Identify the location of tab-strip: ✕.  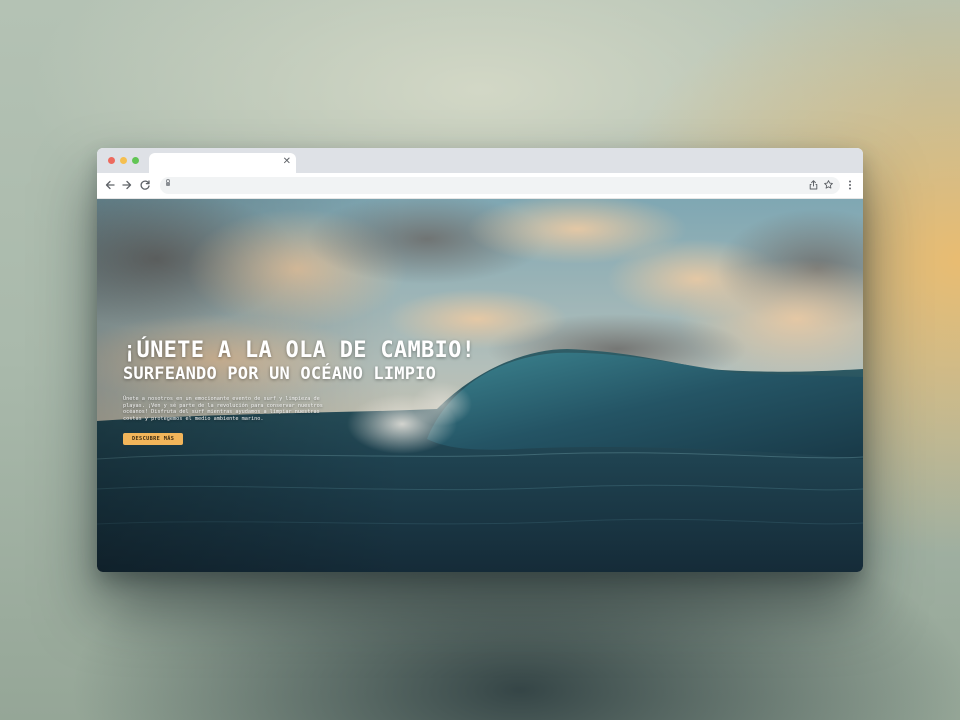
(480, 160).